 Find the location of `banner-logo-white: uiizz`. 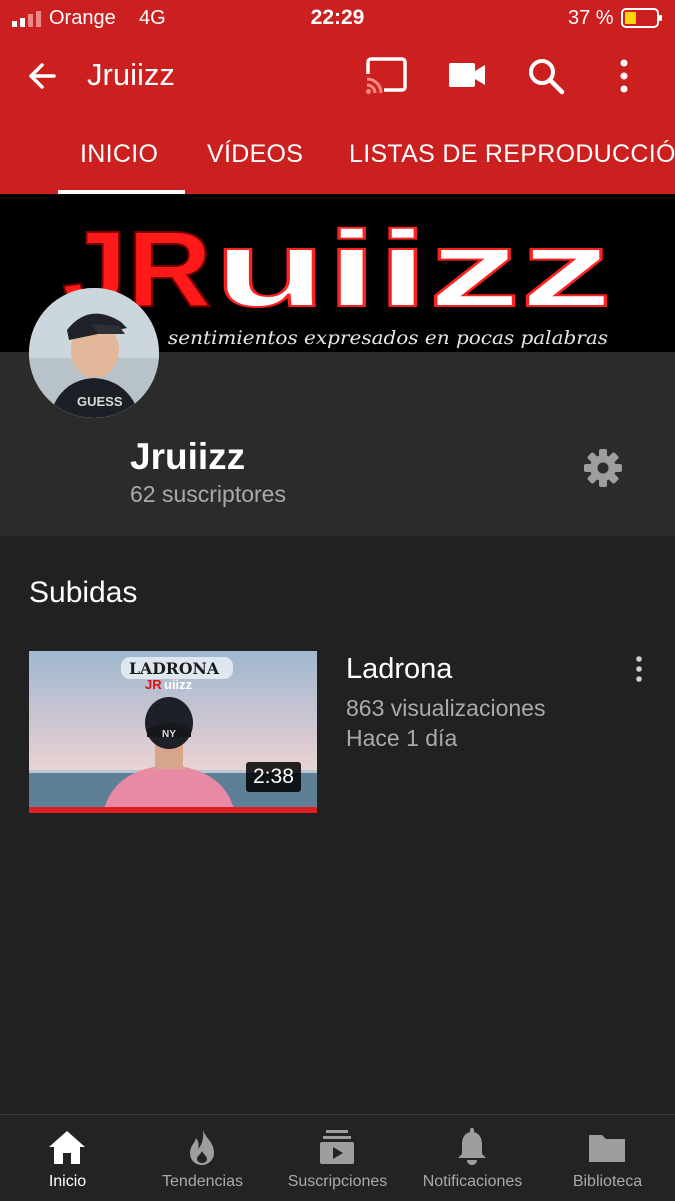

banner-logo-white: uiizz is located at coordinates (413, 268).